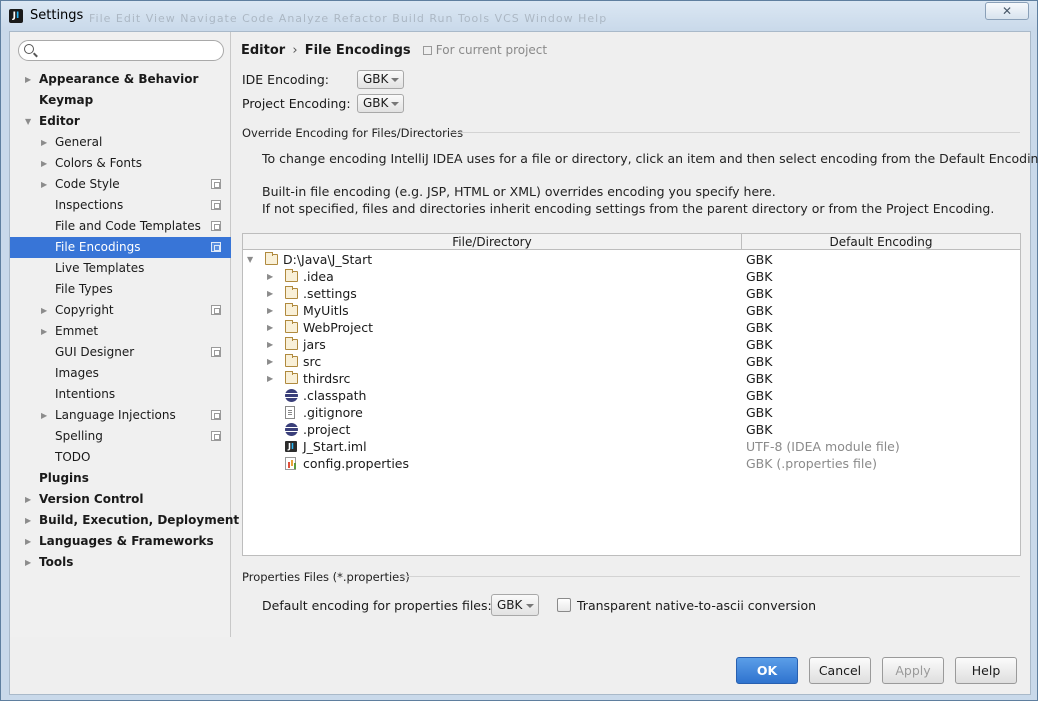  What do you see at coordinates (120, 289) in the screenshot?
I see `sidebar-item-file-types: File Types` at bounding box center [120, 289].